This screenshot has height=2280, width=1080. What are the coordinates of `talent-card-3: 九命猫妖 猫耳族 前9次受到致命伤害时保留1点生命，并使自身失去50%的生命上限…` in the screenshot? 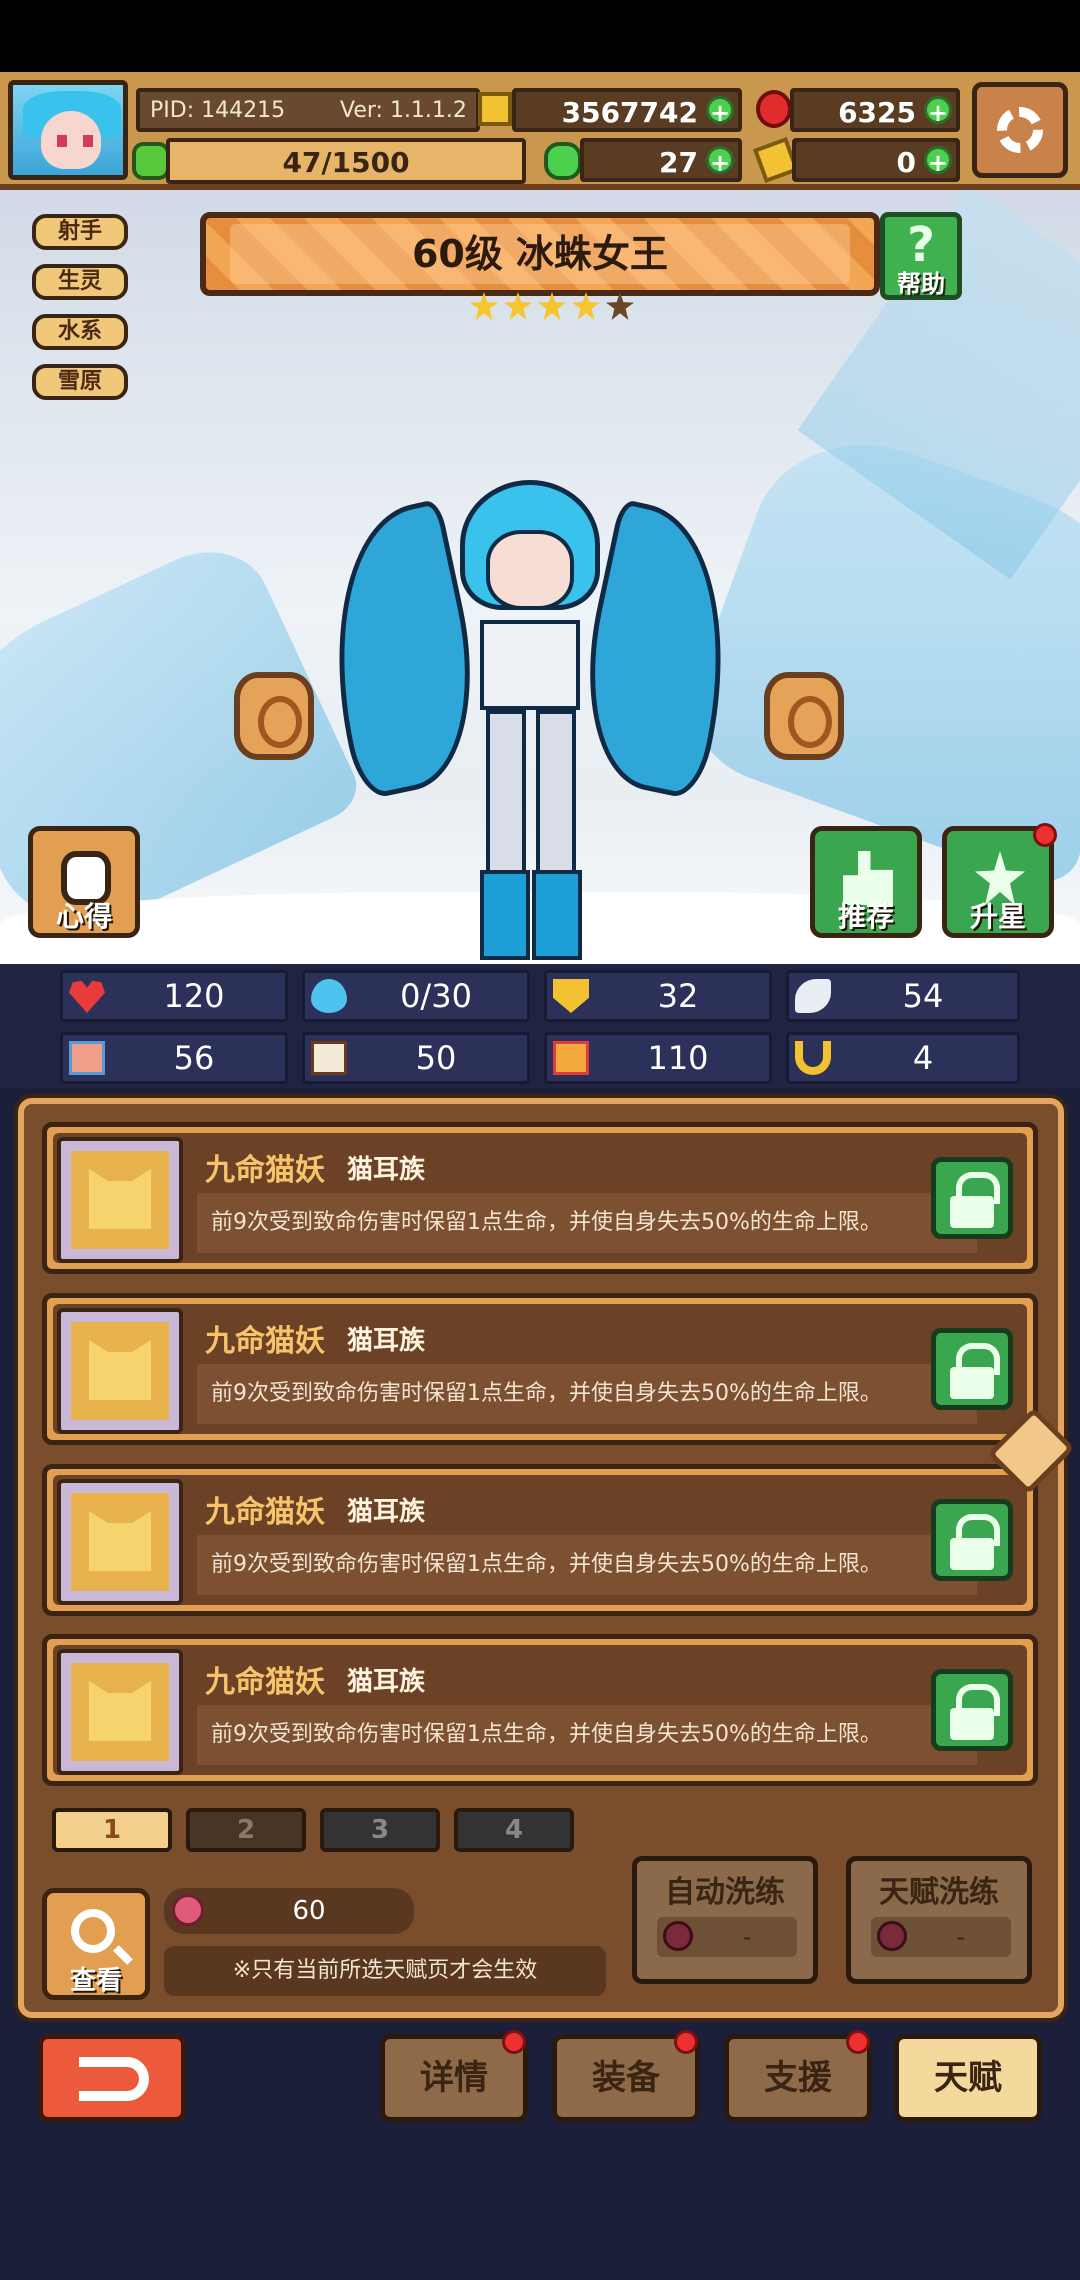 It's located at (540, 1540).